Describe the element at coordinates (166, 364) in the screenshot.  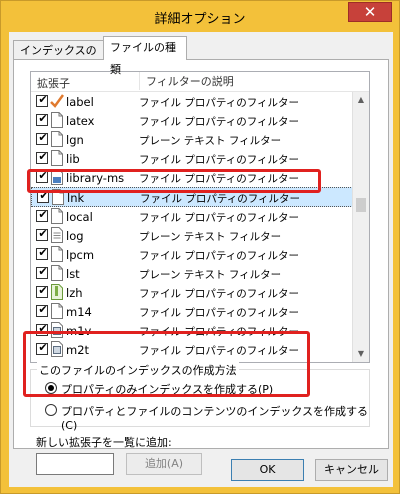
I see `highlight-index-method` at that location.